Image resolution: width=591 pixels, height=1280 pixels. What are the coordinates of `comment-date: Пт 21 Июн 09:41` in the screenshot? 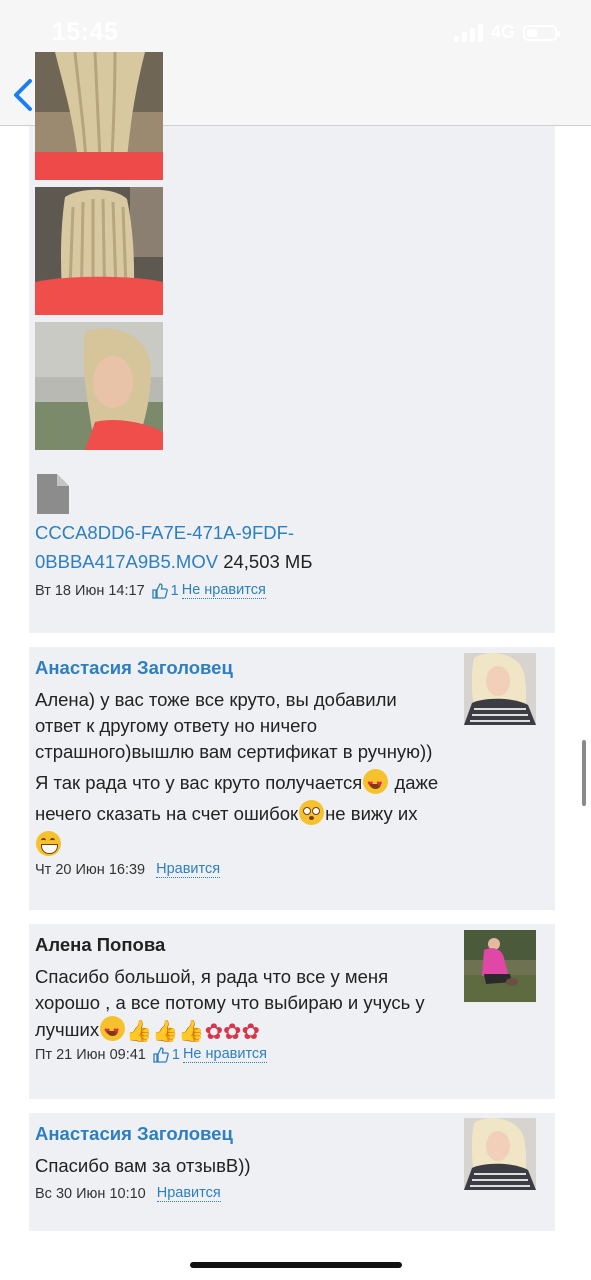 It's located at (90, 1054).